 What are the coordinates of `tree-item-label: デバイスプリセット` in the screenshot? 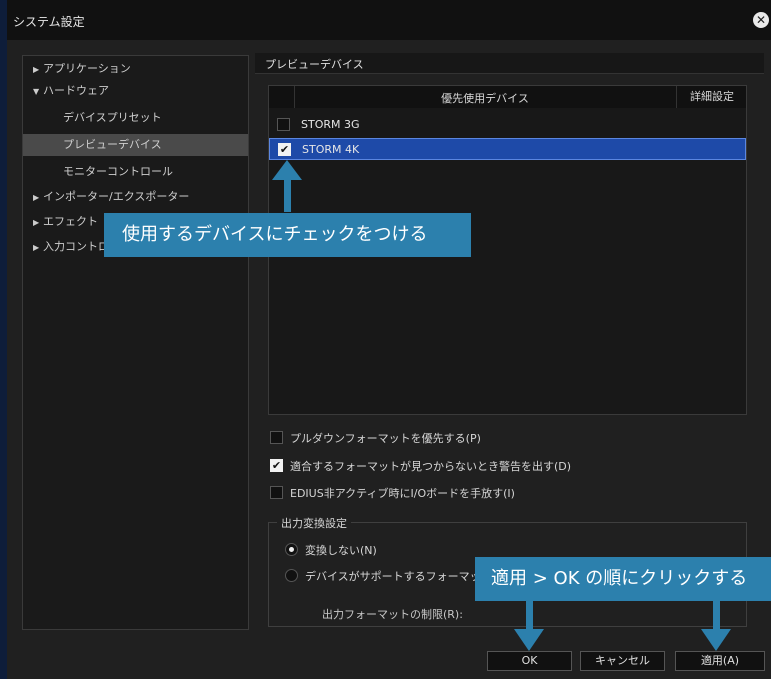 It's located at (112, 117).